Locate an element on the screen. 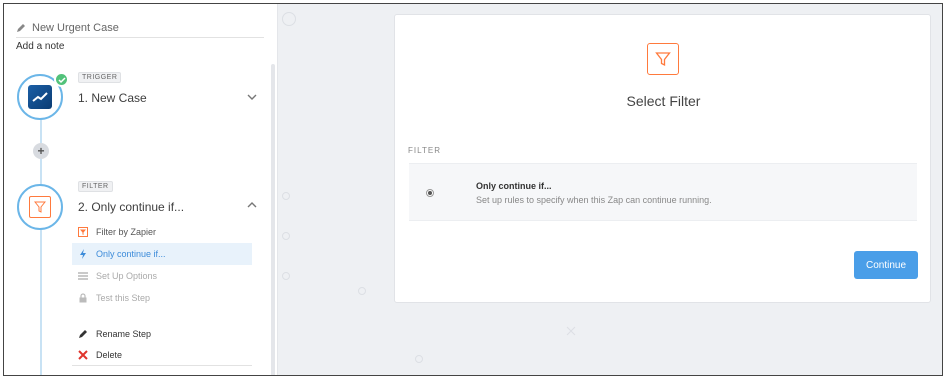 This screenshot has height=379, width=946. chevron-down-icon is located at coordinates (252, 97).